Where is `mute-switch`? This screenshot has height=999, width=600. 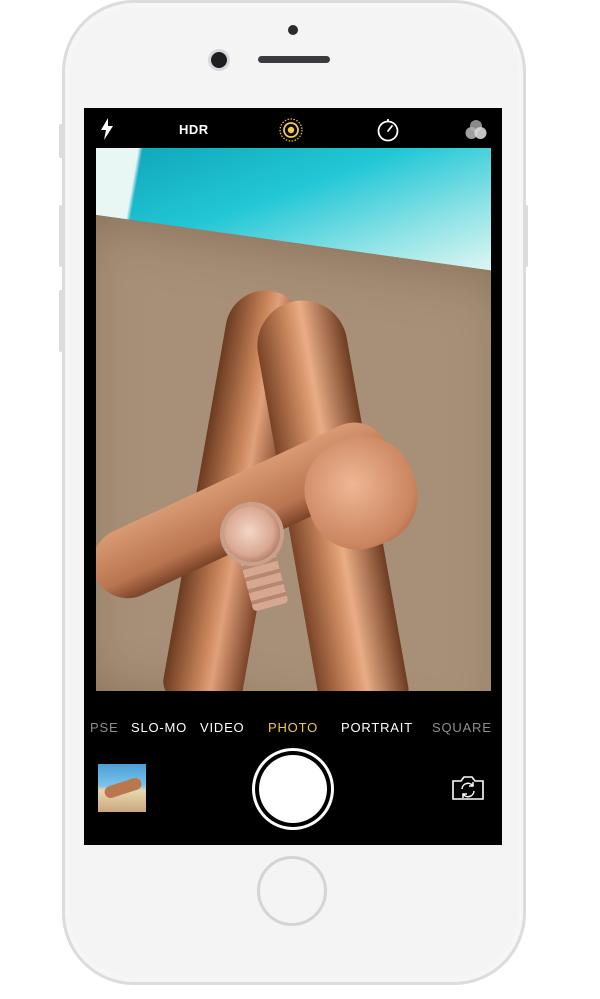
mute-switch is located at coordinates (61, 141).